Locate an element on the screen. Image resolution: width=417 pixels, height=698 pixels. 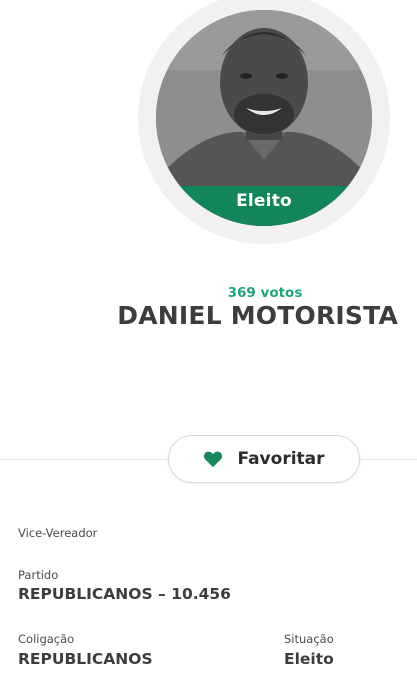
heart-icon is located at coordinates (213, 459).